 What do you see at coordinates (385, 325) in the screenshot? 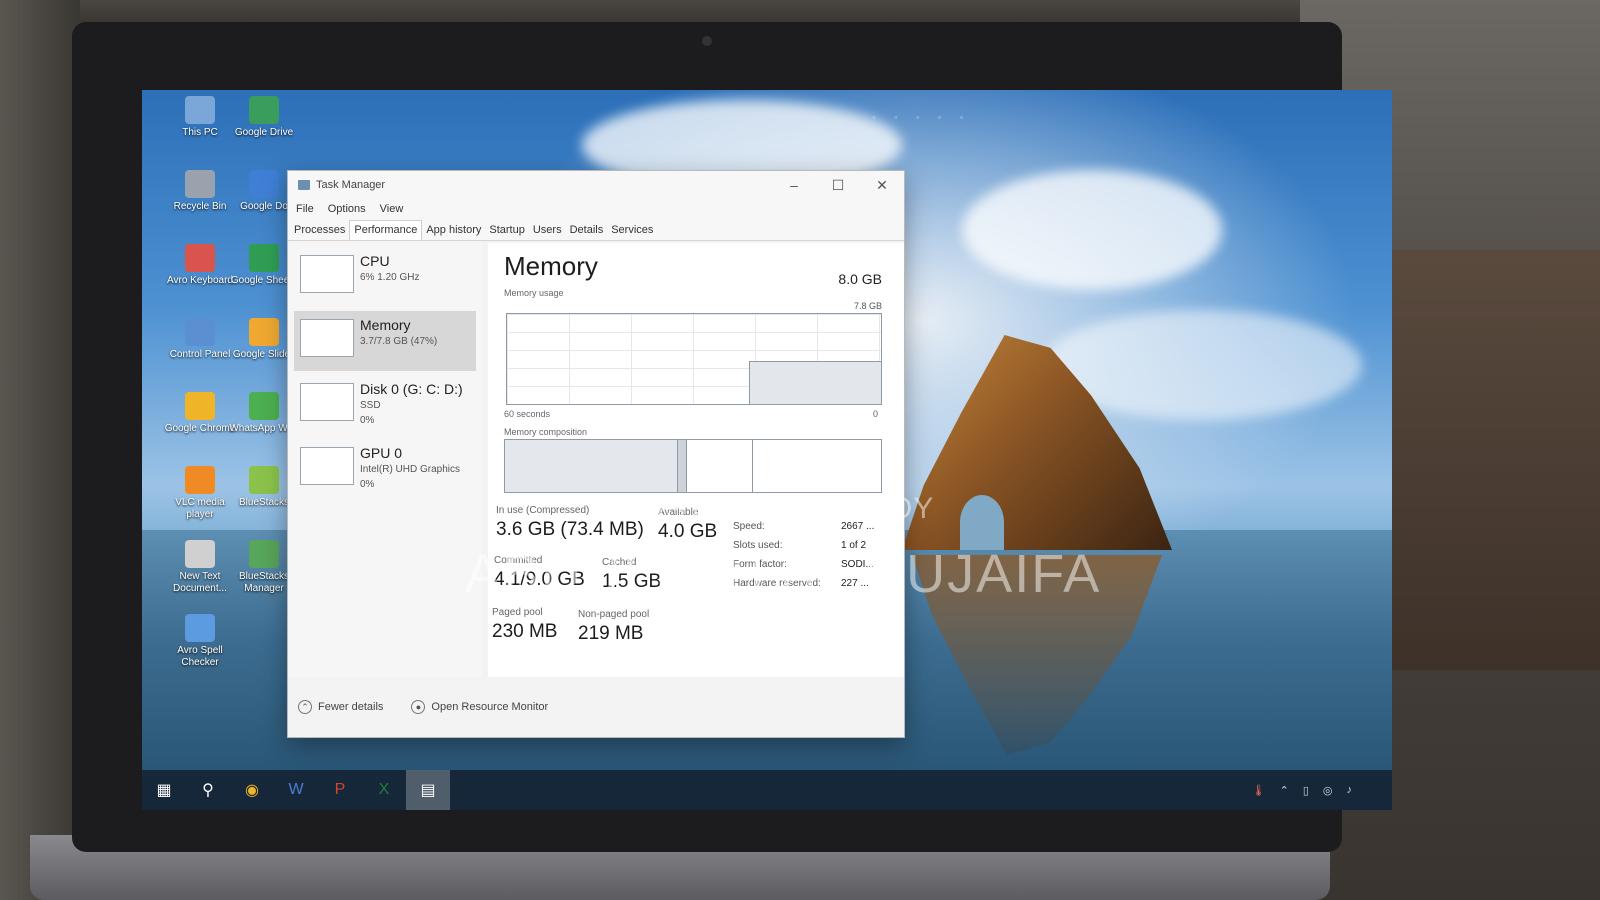
I see `sidebar-item-label: Memory` at bounding box center [385, 325].